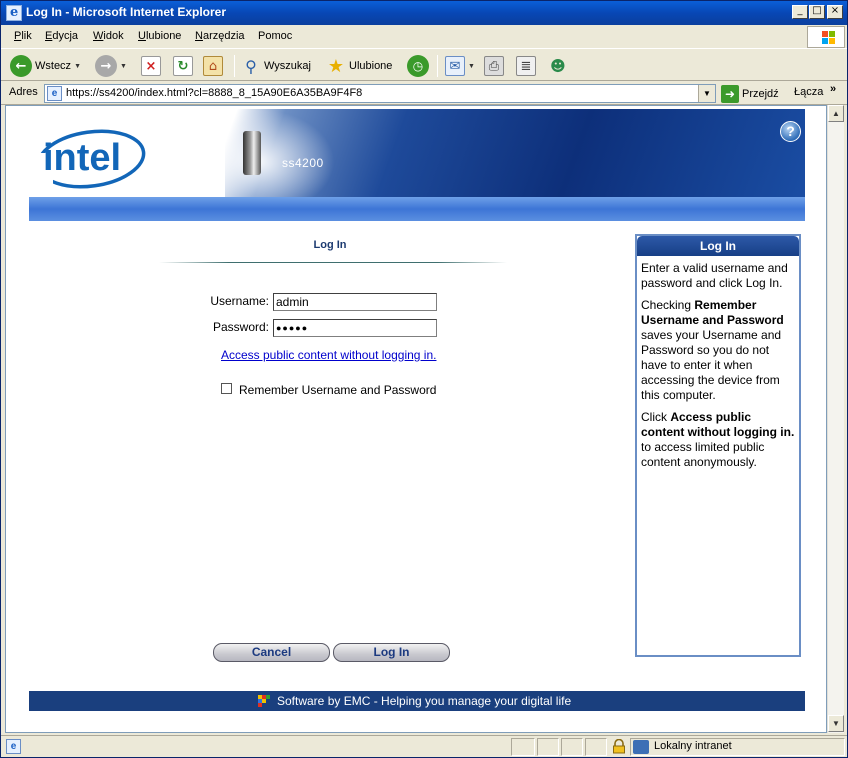 This screenshot has width=848, height=758. Describe the element at coordinates (455, 66) in the screenshot. I see `mail-icon: ✉` at that location.